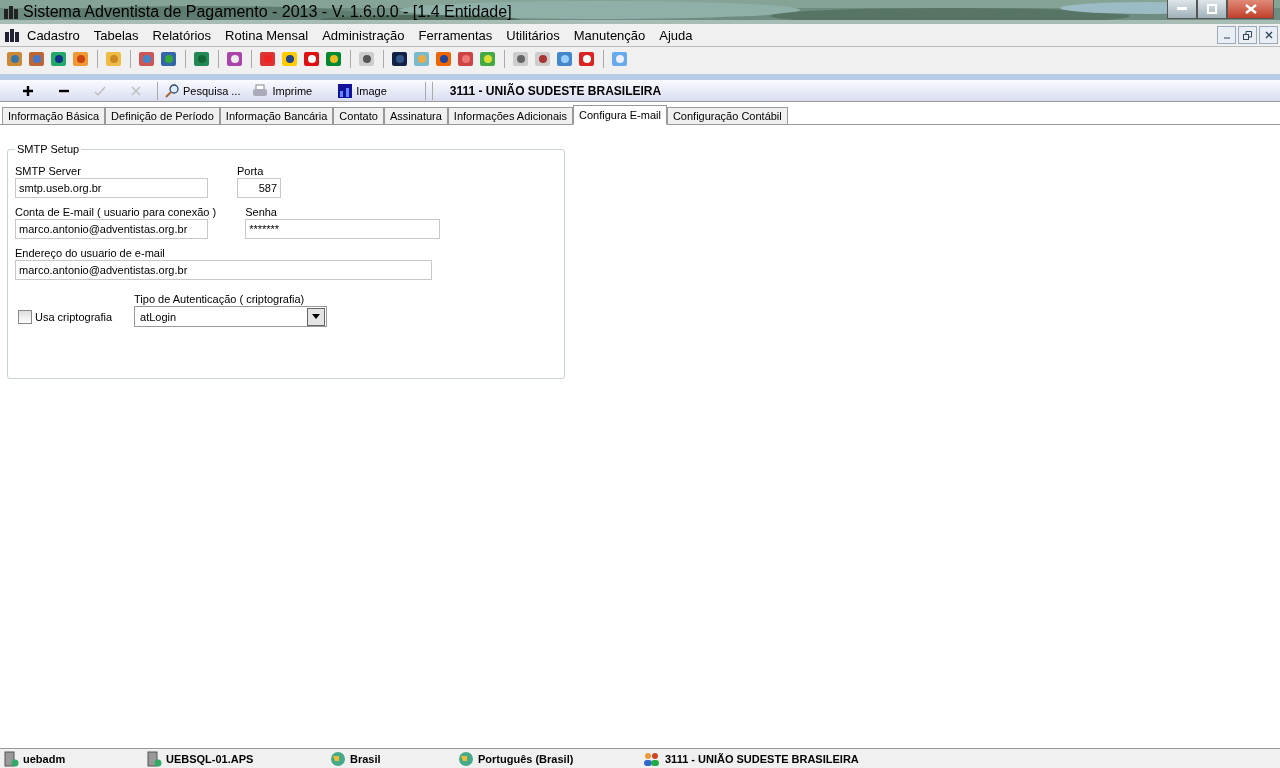 The height and width of the screenshot is (768, 1280). Describe the element at coordinates (267, 12) in the screenshot. I see `window-title: Sistema Adventista de Pagamento - 2013 - V. 1.6.0.0 - [1.4 Entidade]` at that location.